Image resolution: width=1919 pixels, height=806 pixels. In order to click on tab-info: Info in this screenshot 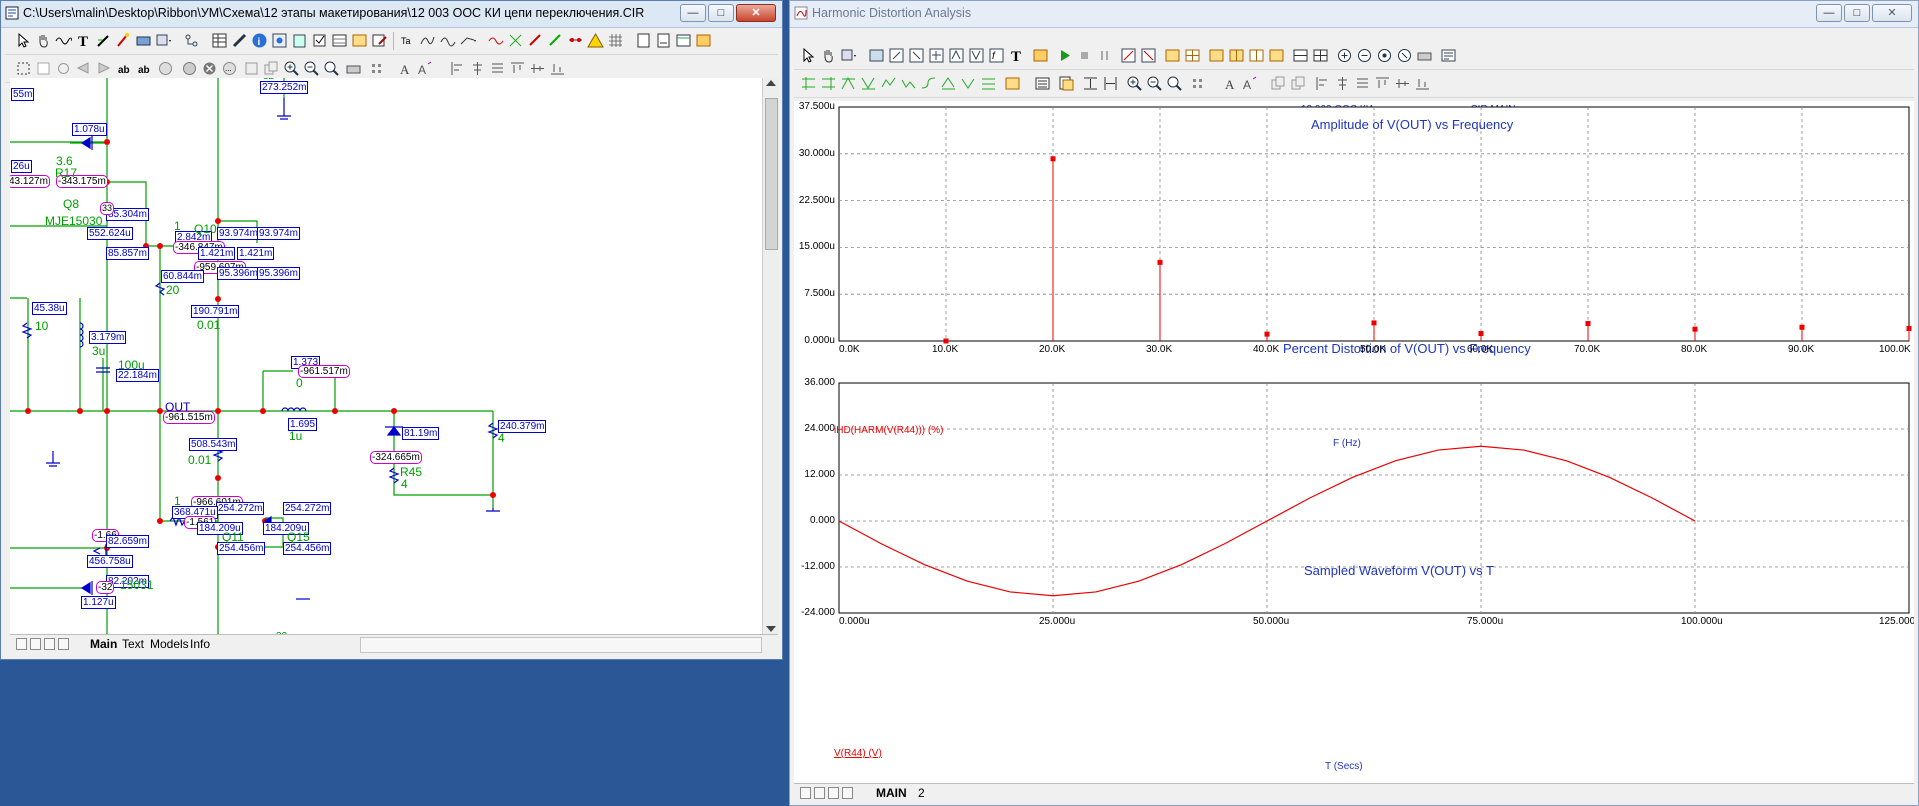, I will do `click(200, 644)`.